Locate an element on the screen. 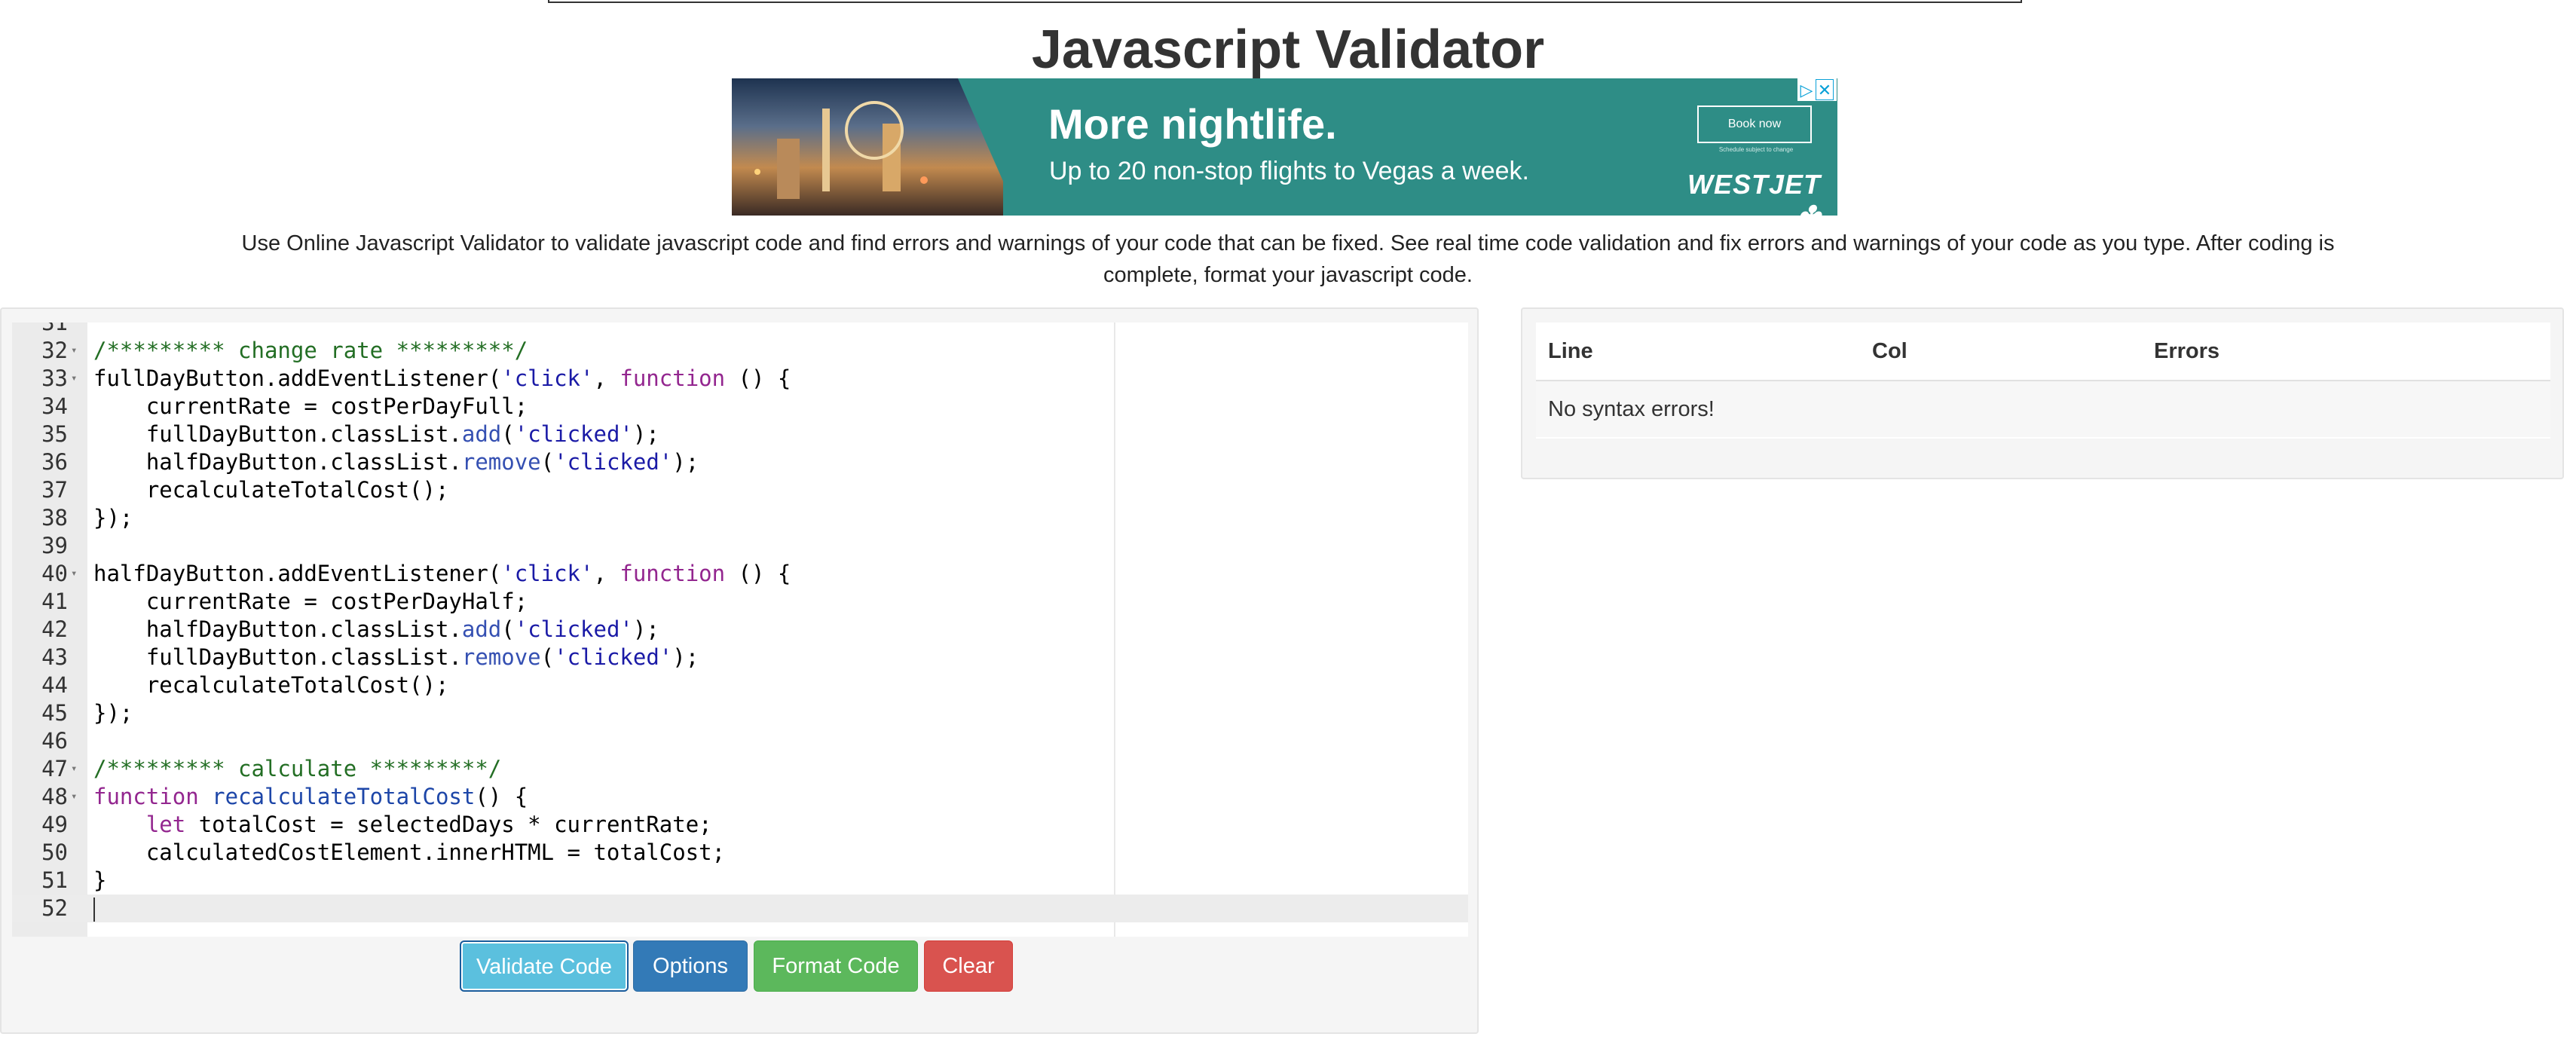  code-token: halfDayButton.classList. is located at coordinates (277, 629).